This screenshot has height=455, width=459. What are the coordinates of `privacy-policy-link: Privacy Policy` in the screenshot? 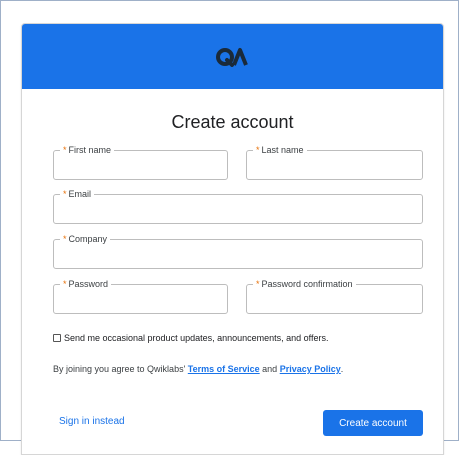 It's located at (310, 369).